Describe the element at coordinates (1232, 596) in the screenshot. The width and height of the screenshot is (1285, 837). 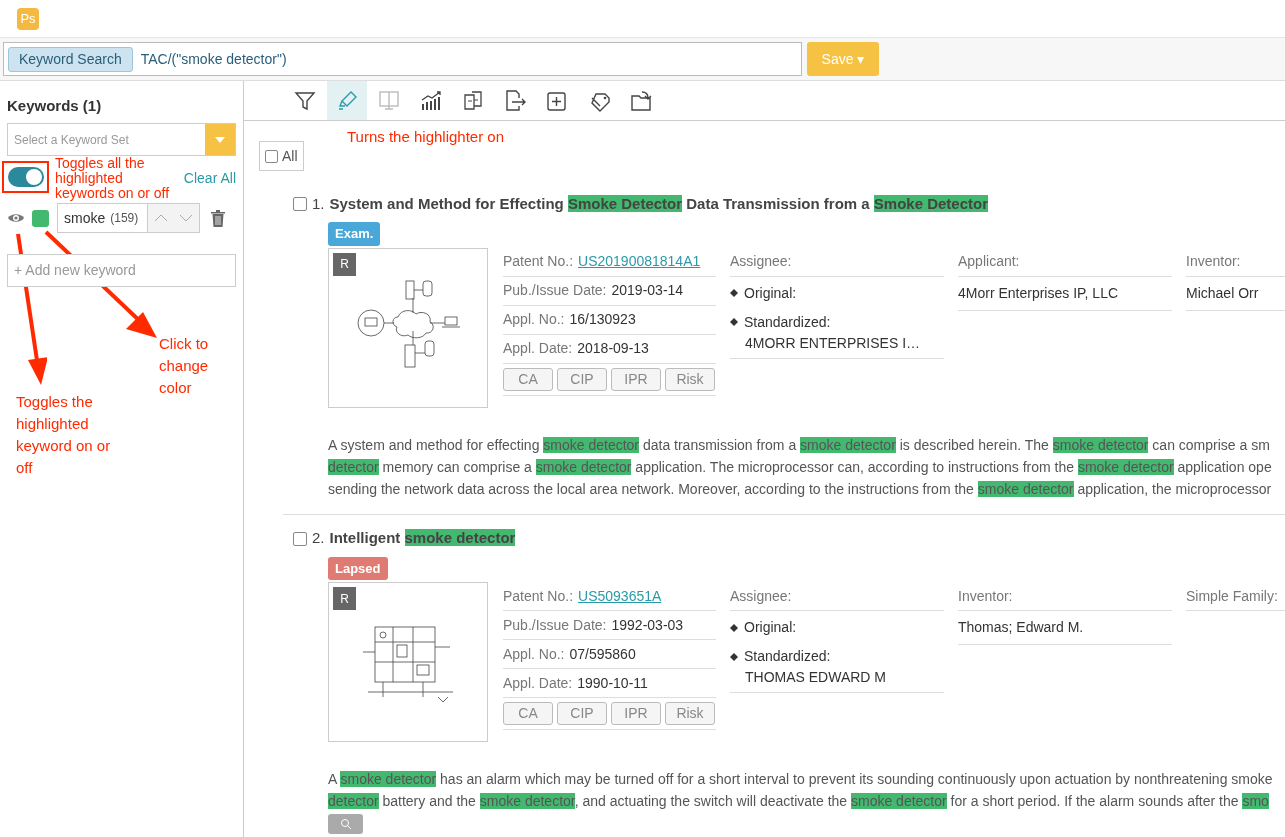
I see `column-heading: Simple Family:` at that location.